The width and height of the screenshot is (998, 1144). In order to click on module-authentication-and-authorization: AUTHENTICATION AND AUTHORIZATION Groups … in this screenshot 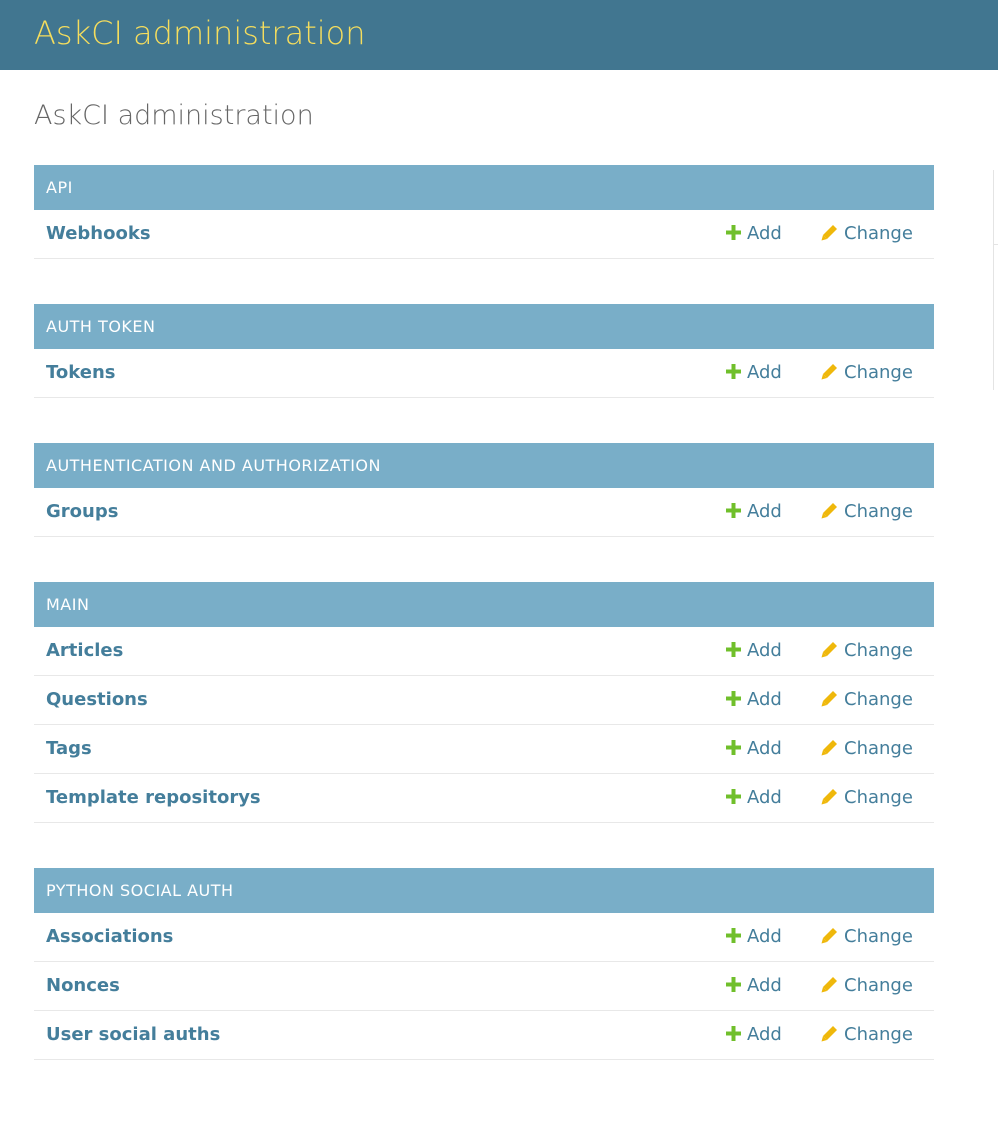, I will do `click(484, 490)`.